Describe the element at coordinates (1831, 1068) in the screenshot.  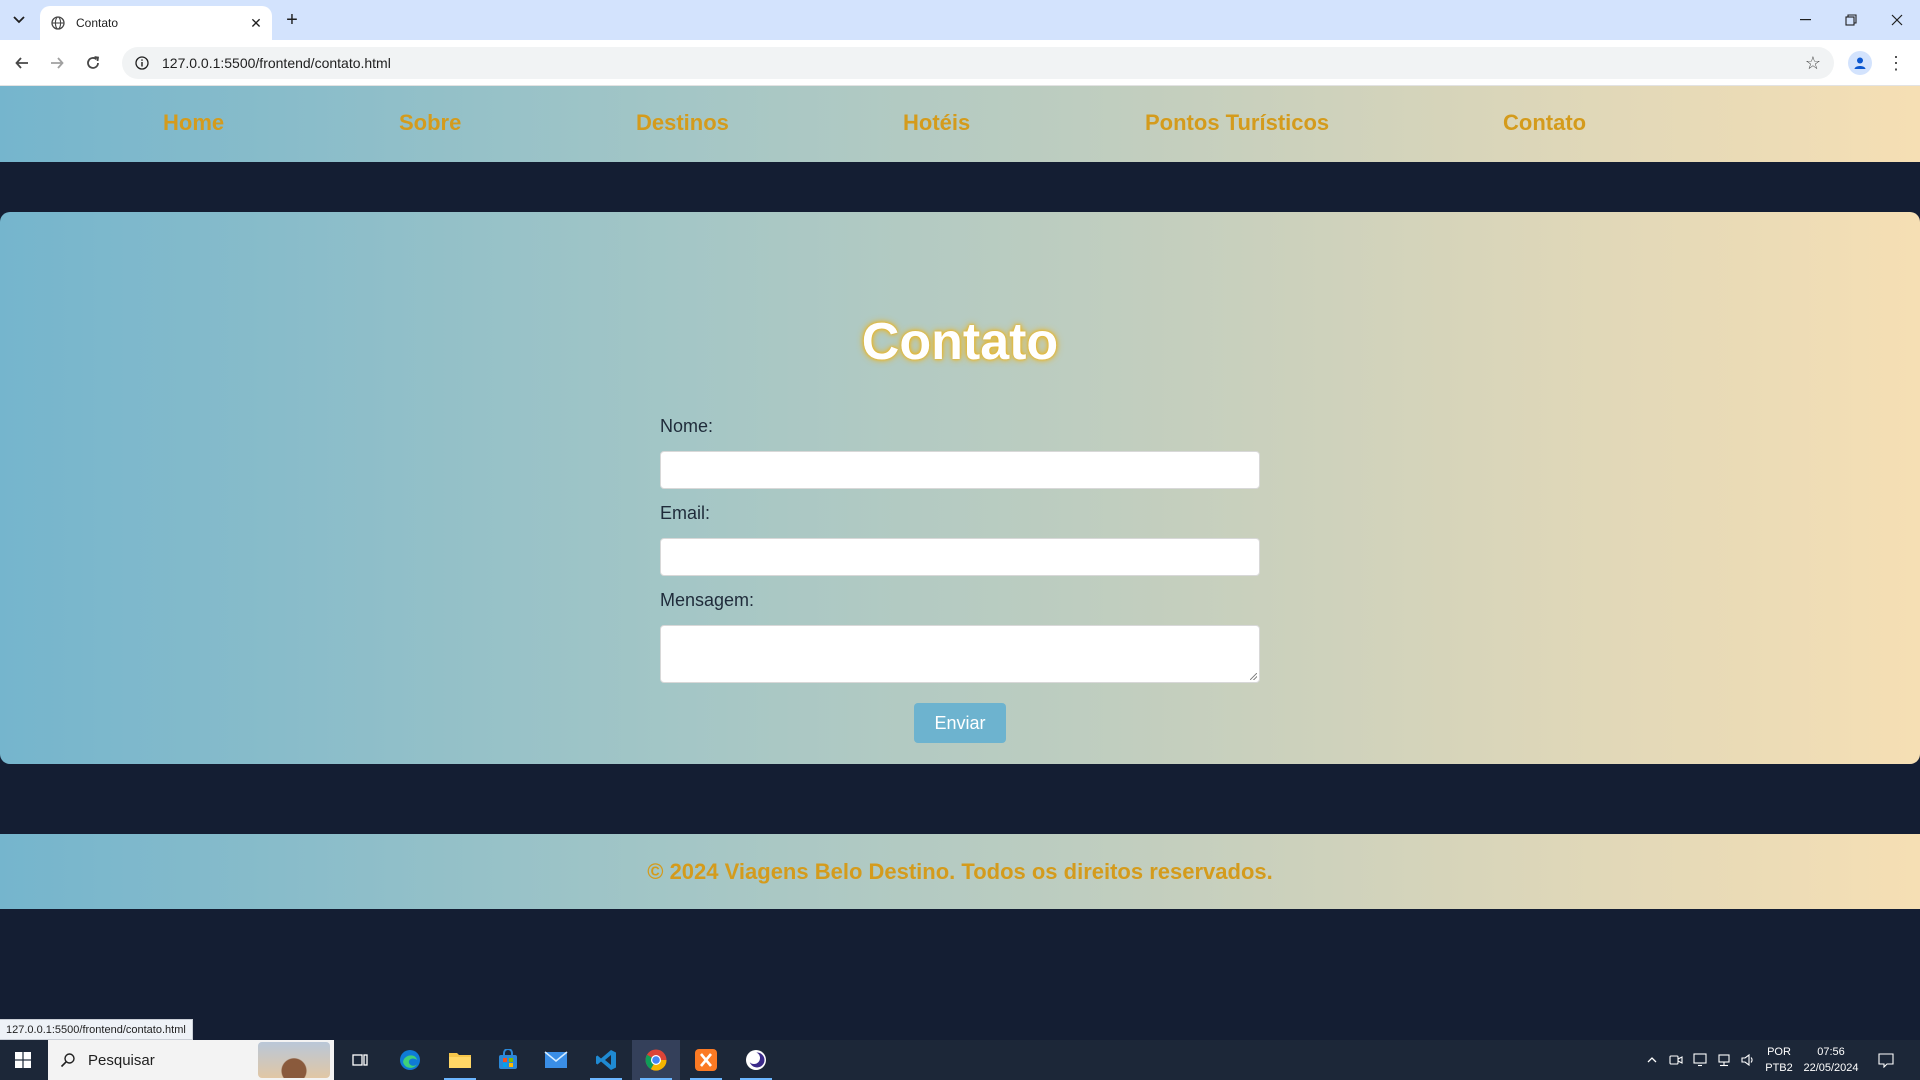
I see `clock-date: 22/05/2024` at that location.